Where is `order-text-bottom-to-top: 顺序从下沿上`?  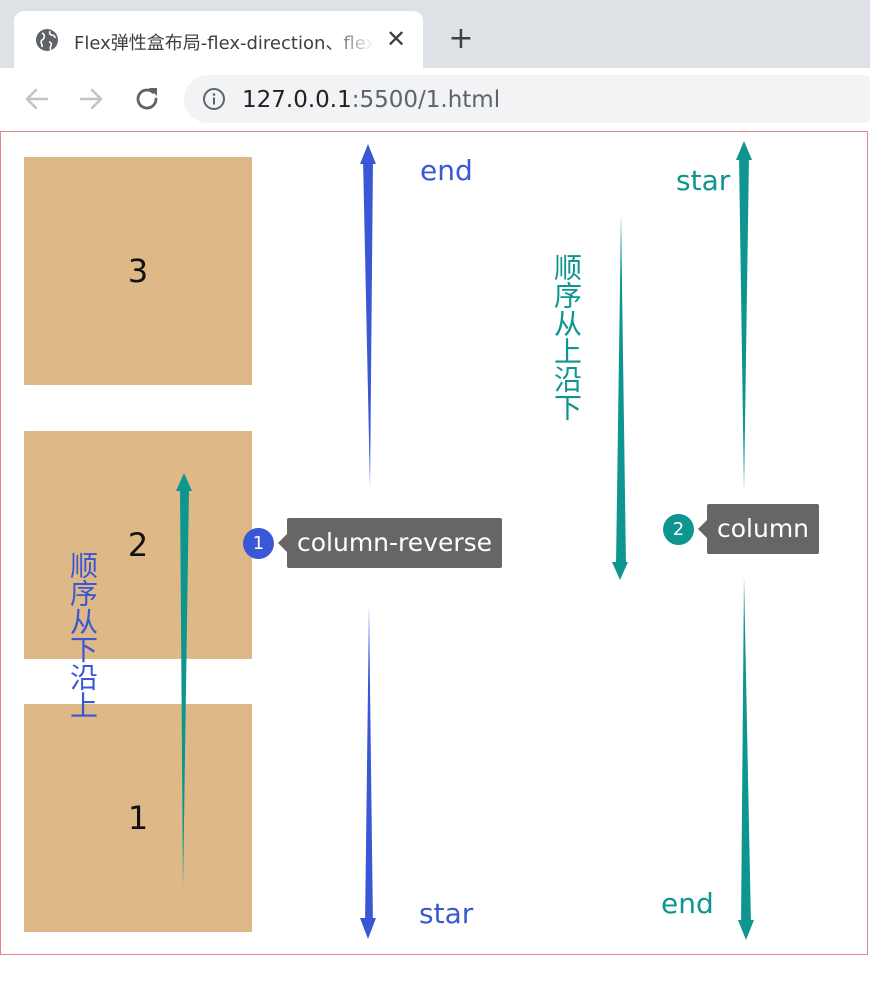
order-text-bottom-to-top: 顺序从下沿上 is located at coordinates (82, 635).